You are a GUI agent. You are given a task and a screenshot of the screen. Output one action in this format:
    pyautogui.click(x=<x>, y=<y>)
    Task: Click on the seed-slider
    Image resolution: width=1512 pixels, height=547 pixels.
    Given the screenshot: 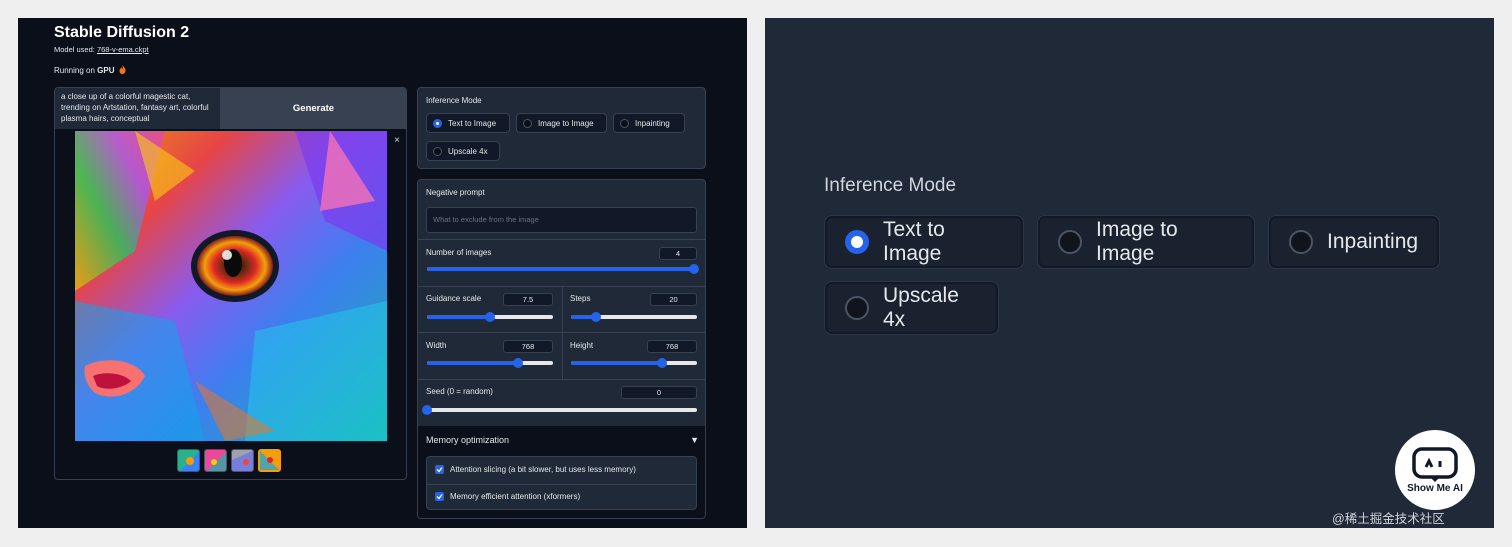 What is the action you would take?
    pyautogui.click(x=559, y=410)
    